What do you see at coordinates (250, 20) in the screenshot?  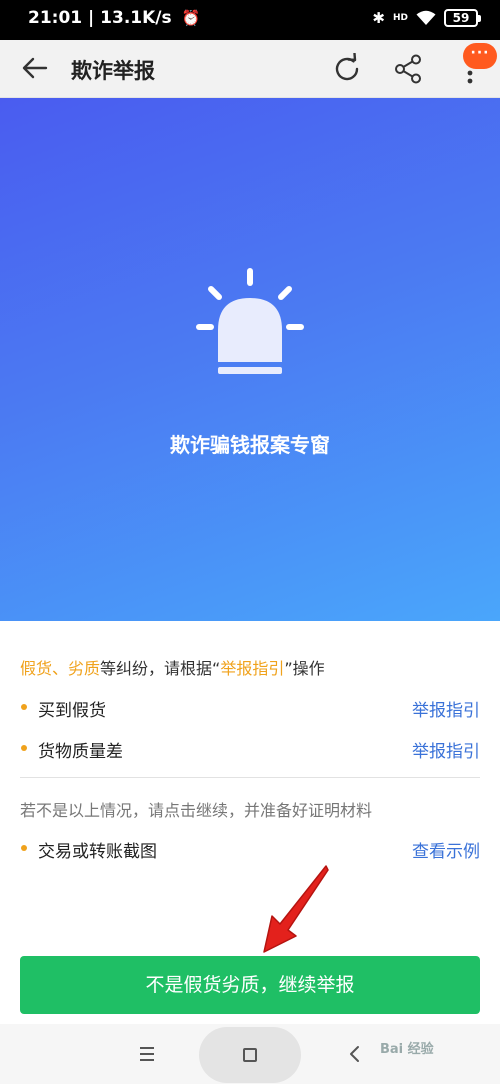 I see `status-bar: 21:01 | 13.1K/s ⏰ ✱ HD 59` at bounding box center [250, 20].